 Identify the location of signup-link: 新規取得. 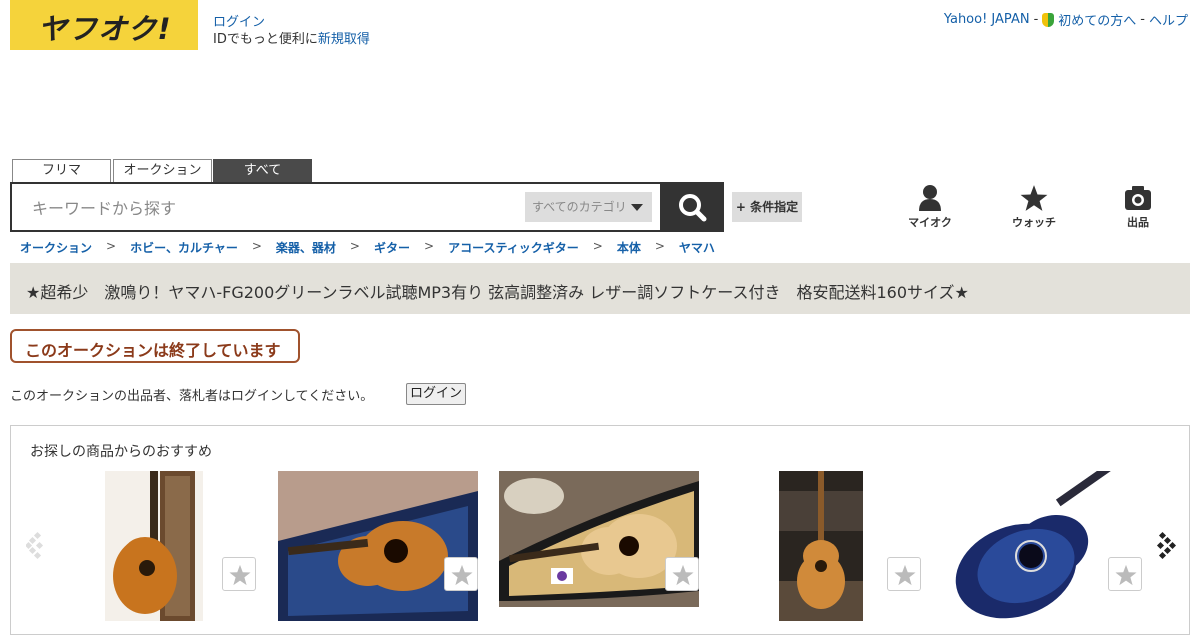
(344, 39).